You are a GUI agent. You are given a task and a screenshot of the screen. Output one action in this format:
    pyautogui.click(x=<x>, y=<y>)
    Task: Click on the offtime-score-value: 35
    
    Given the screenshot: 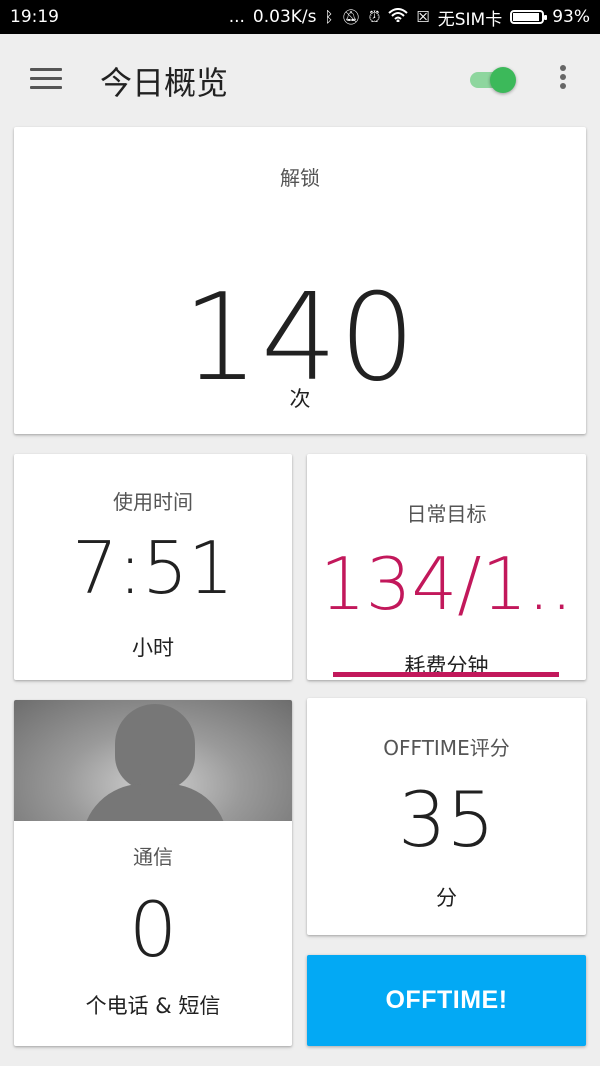 What is the action you would take?
    pyautogui.click(x=446, y=819)
    